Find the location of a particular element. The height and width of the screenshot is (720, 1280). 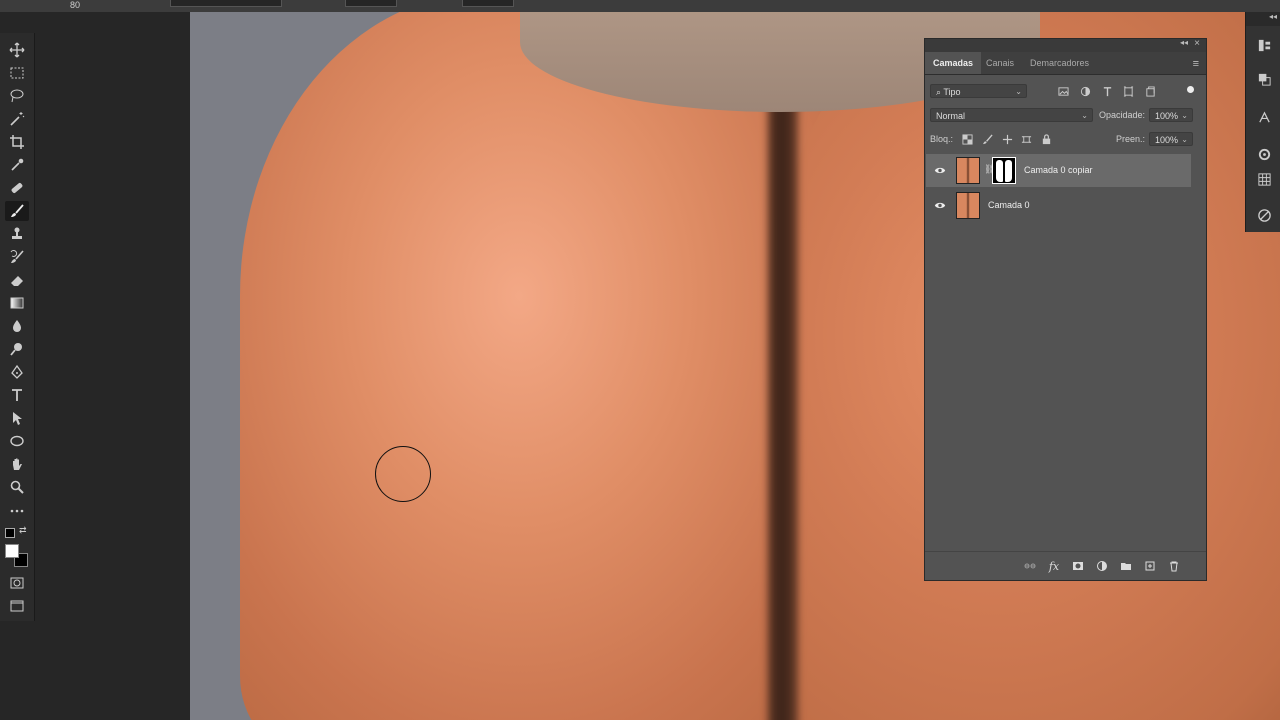

layer-row: ⛓ Camada 0 copiar is located at coordinates (1058, 170).